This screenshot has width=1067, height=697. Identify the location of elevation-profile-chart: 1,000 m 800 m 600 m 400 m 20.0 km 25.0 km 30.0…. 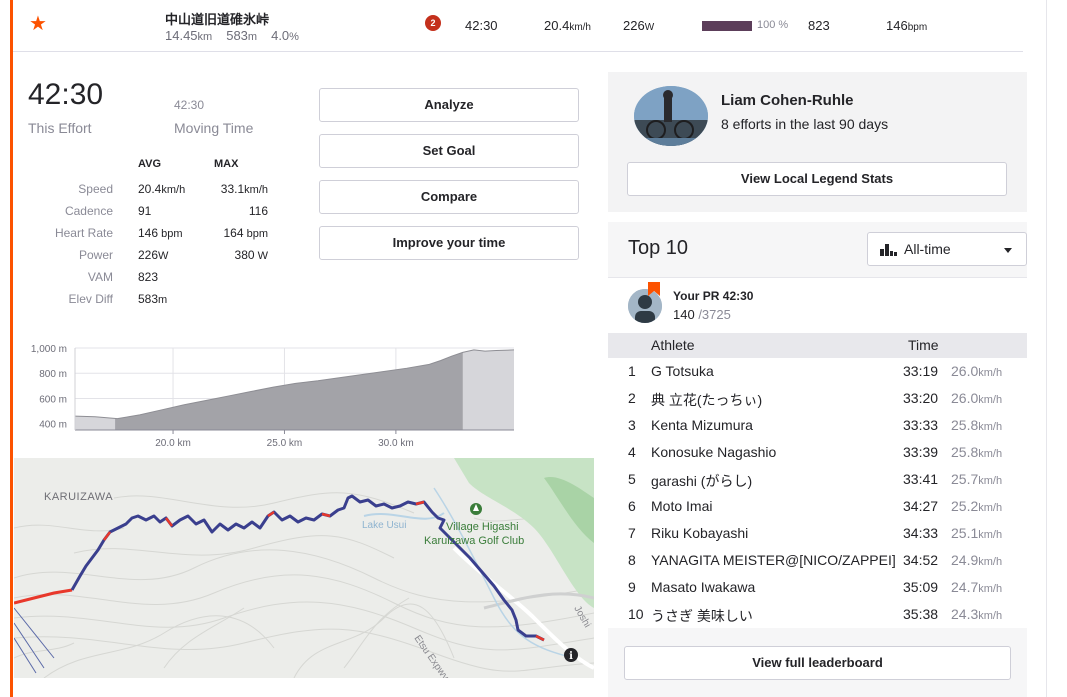
(270, 394).